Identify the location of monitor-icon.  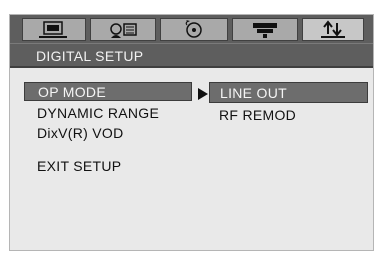
(53, 29).